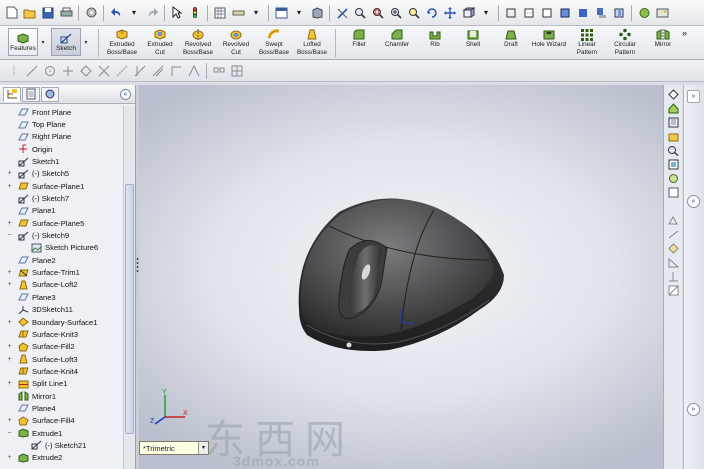 This screenshot has width=704, height=469. I want to click on revolved-boss-base-button: Revolved Boss/Base, so click(198, 42).